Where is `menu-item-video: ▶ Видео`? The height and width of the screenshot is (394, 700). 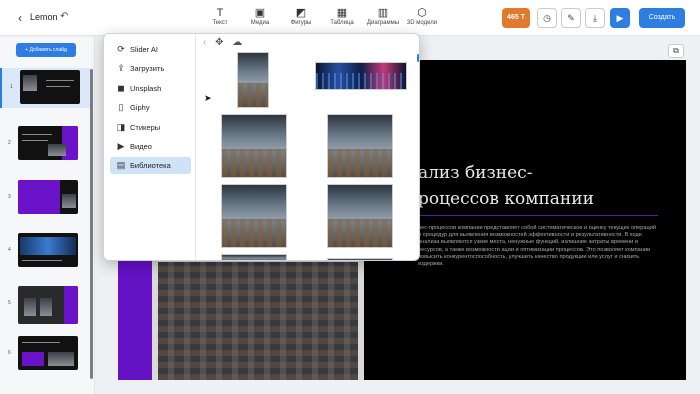 menu-item-video: ▶ Видео is located at coordinates (150, 146).